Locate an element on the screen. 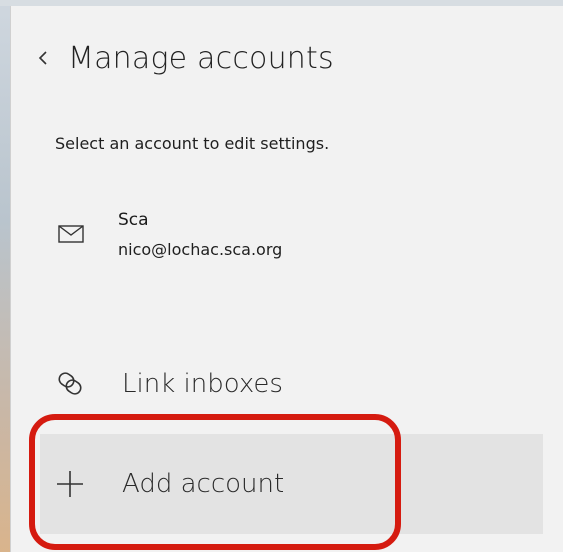 This screenshot has height=552, width=563. account-name: Sca is located at coordinates (133, 220).